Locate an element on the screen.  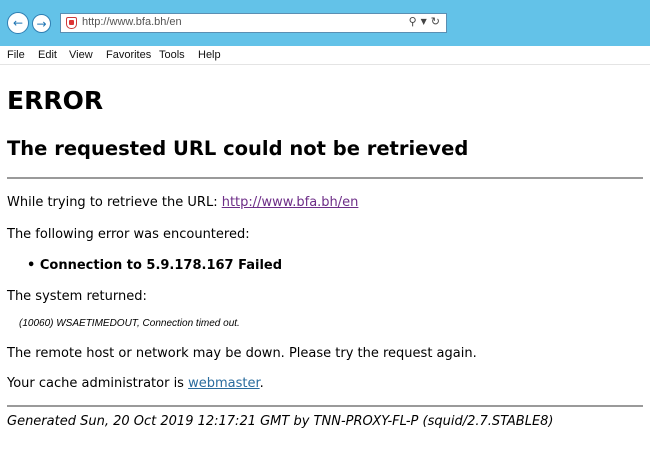
menu-favorites: Favorites is located at coordinates (128, 55).